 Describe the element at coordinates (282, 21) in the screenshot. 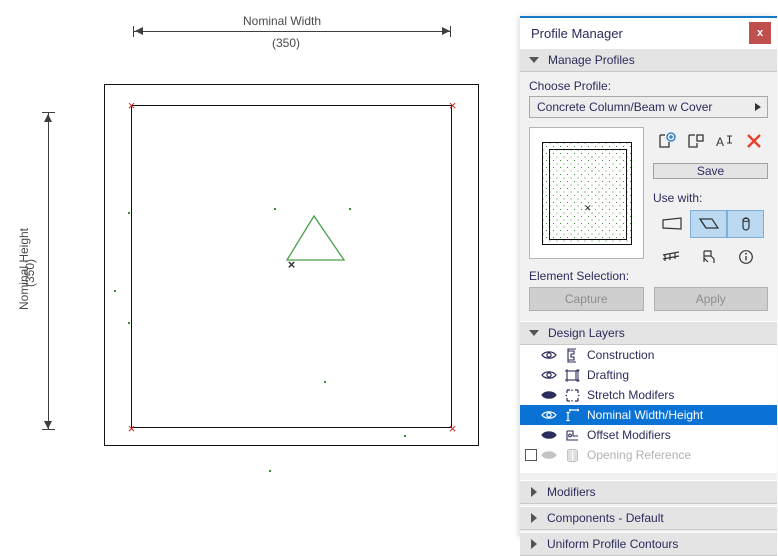

I see `nominal-width-label: Nominal Width` at that location.